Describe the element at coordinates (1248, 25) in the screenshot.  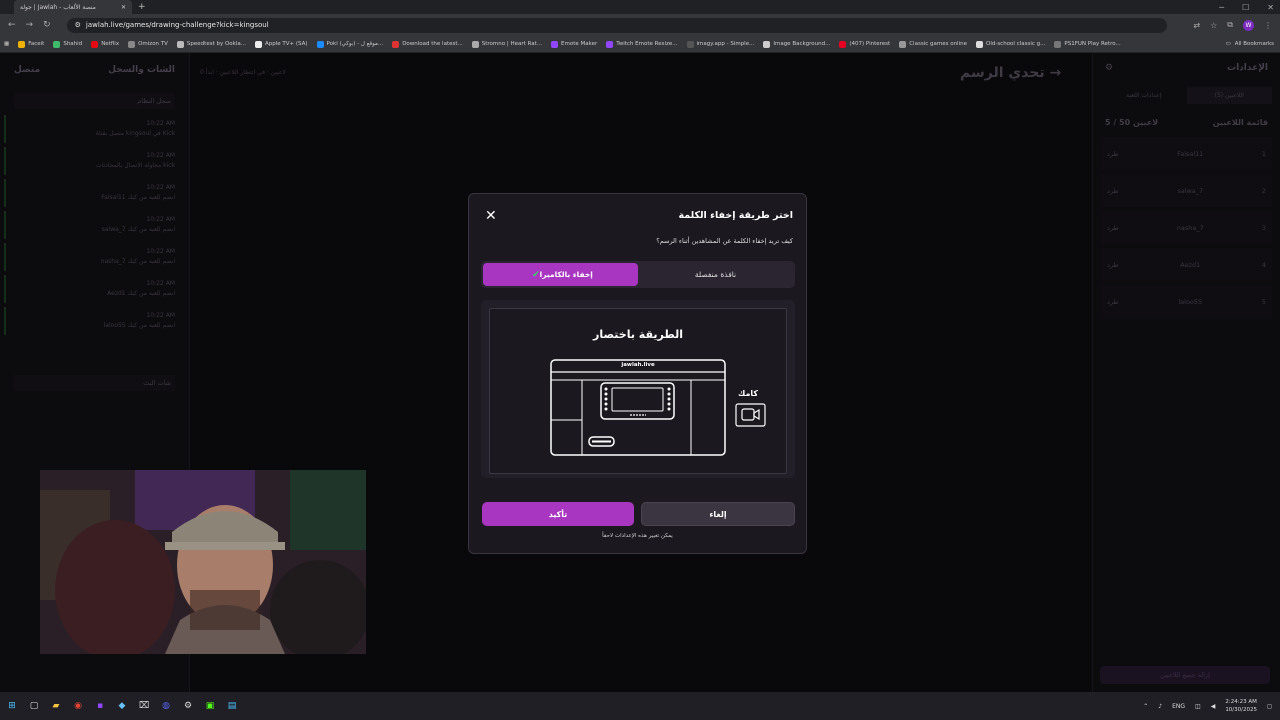
I see `profile-avatar: W` at that location.